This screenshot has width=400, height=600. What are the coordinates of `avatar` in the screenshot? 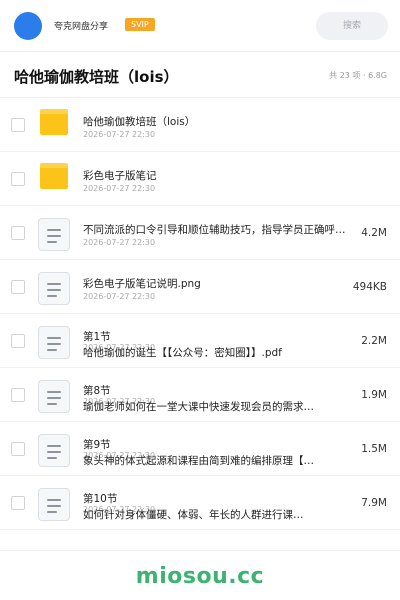 It's located at (28, 26).